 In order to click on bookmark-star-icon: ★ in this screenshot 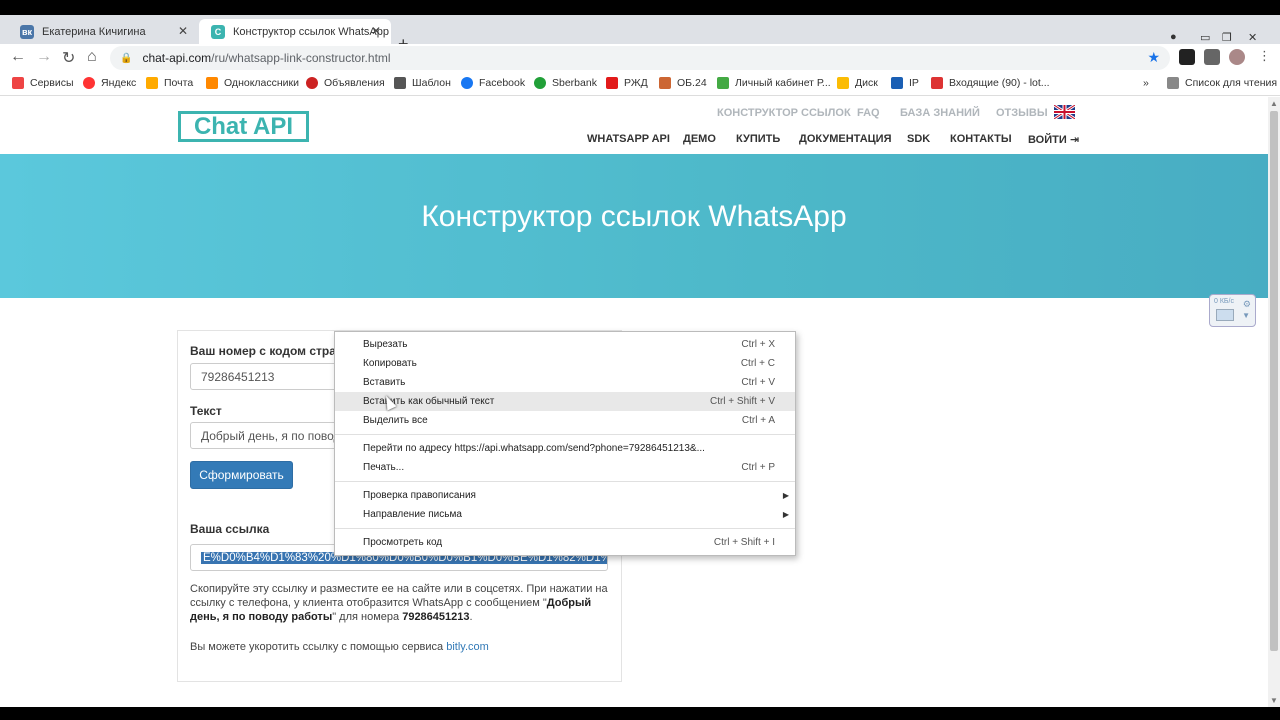, I will do `click(1153, 57)`.